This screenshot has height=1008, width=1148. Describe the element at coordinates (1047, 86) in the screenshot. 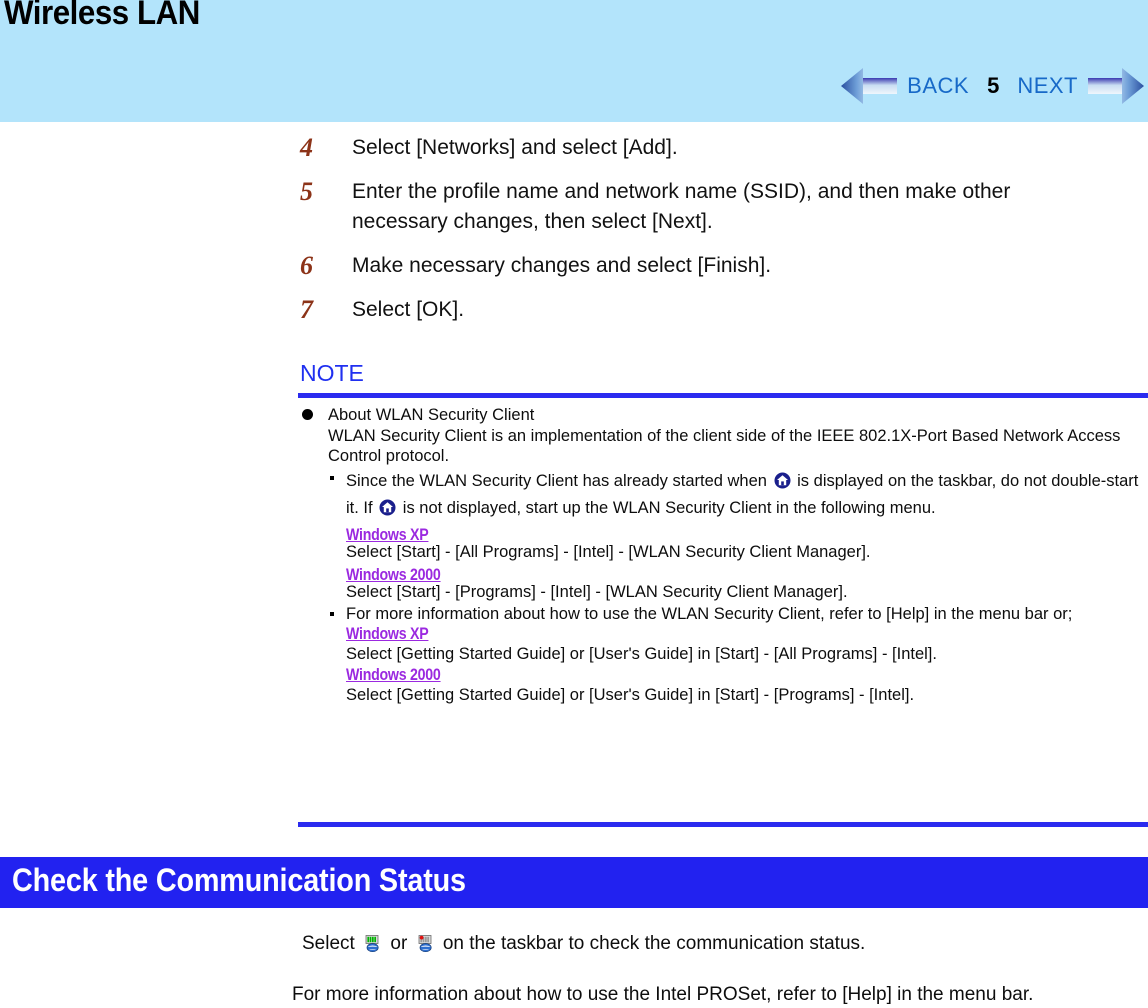

I see `next-link: NEXT` at that location.